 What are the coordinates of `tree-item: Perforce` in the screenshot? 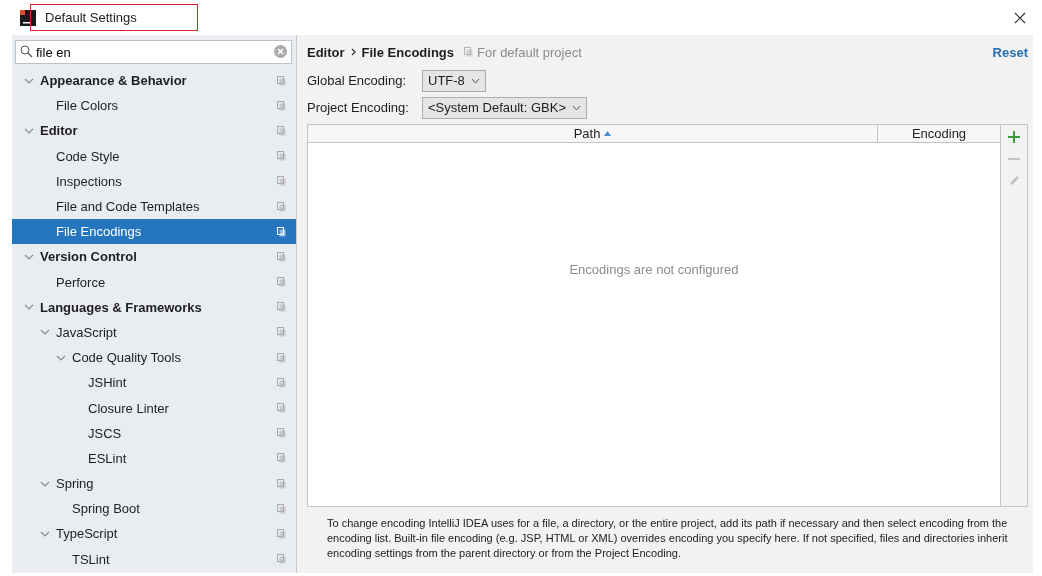 It's located at (154, 282).